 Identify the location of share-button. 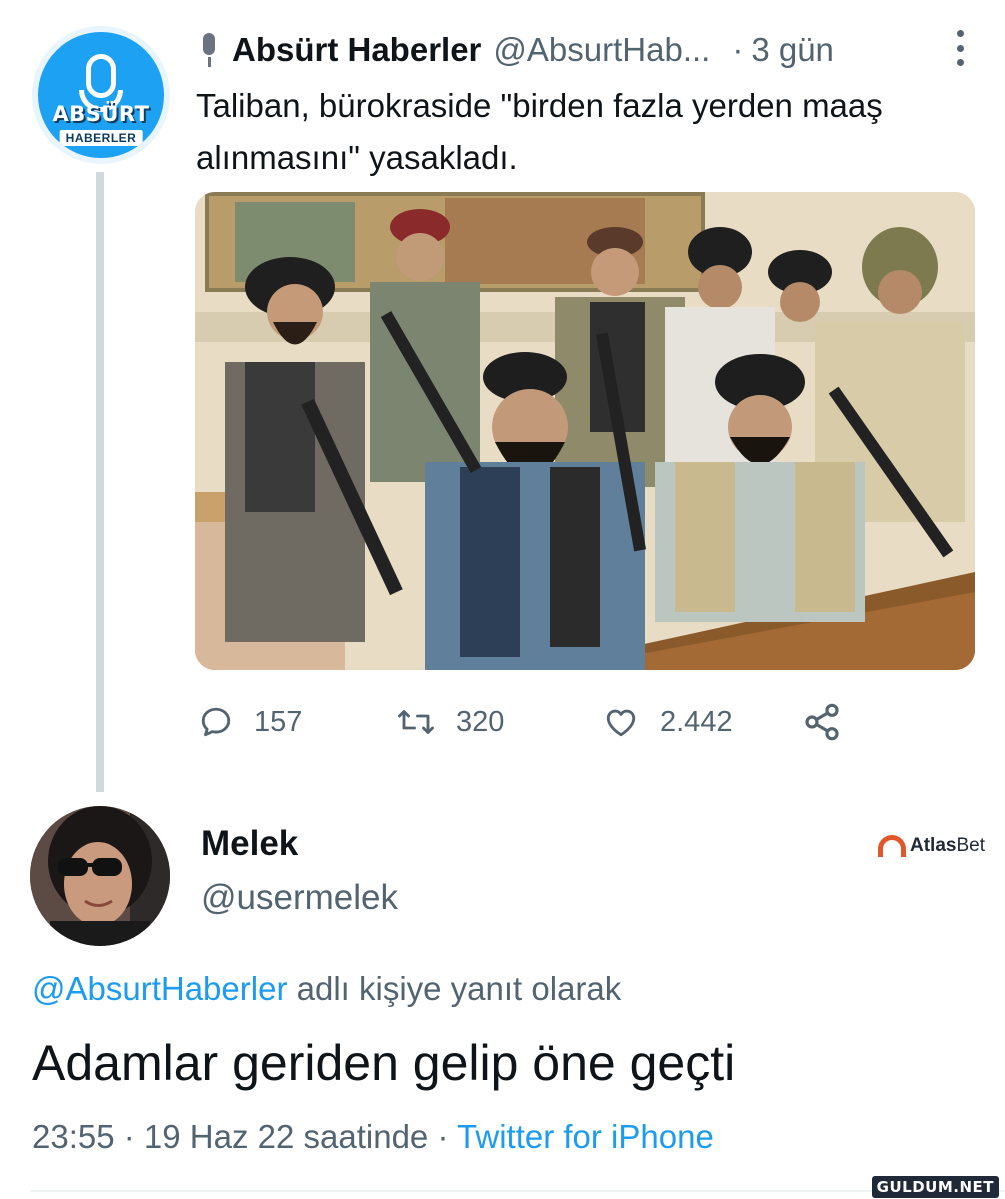
(832, 722).